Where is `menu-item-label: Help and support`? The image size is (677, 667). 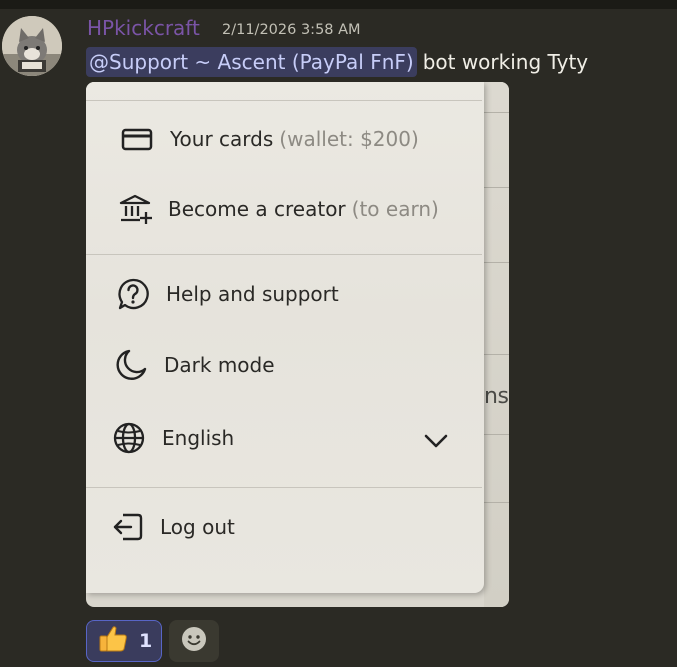
menu-item-label: Help and support is located at coordinates (252, 294).